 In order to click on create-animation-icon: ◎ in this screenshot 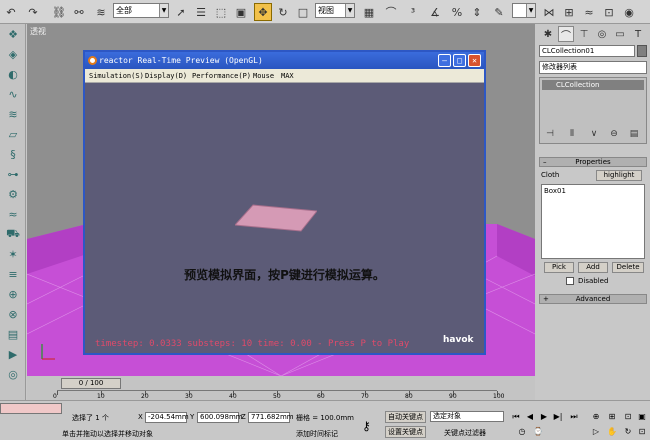, I will do `click(13, 374)`.